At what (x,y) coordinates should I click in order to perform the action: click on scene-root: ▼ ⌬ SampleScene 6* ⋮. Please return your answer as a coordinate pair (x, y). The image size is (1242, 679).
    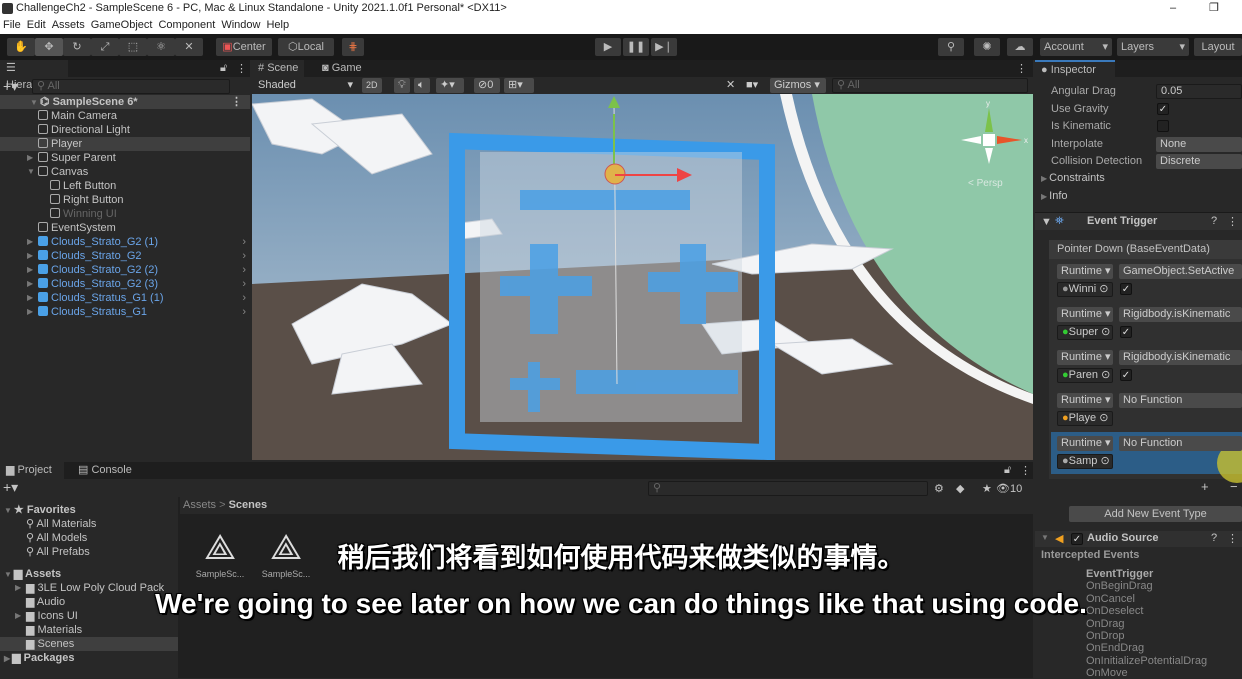
    Looking at the image, I should click on (125, 102).